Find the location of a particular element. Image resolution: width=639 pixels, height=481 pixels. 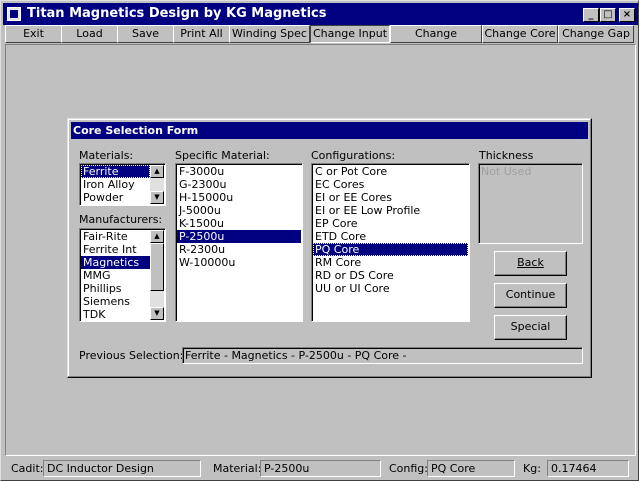

back-button: Back is located at coordinates (530, 263).